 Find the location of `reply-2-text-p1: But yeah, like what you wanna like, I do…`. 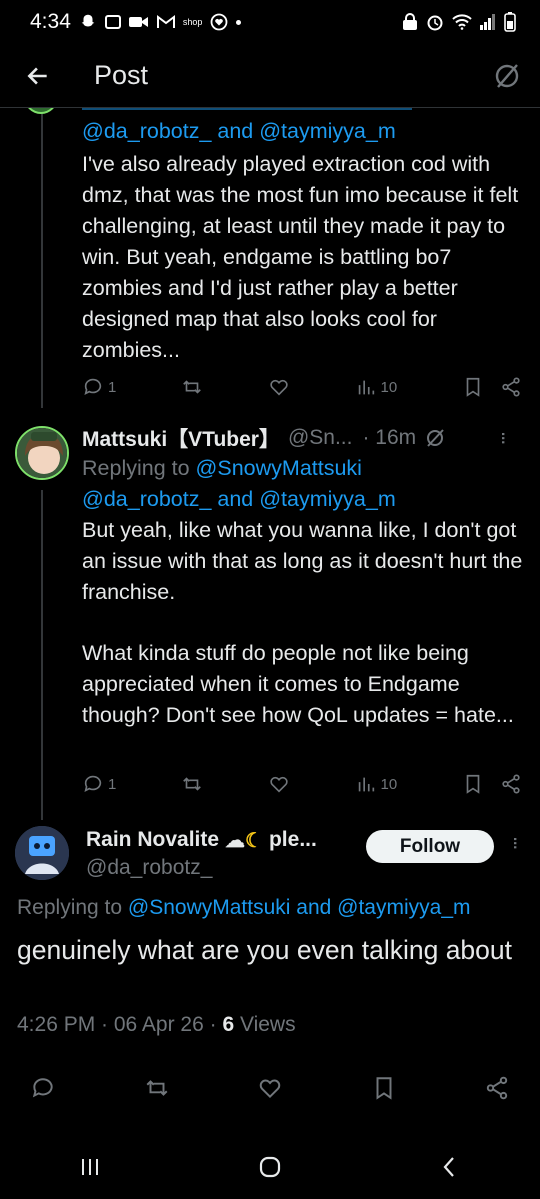

reply-2-text-p1: But yeah, like what you wanna like, I do… is located at coordinates (302, 561).